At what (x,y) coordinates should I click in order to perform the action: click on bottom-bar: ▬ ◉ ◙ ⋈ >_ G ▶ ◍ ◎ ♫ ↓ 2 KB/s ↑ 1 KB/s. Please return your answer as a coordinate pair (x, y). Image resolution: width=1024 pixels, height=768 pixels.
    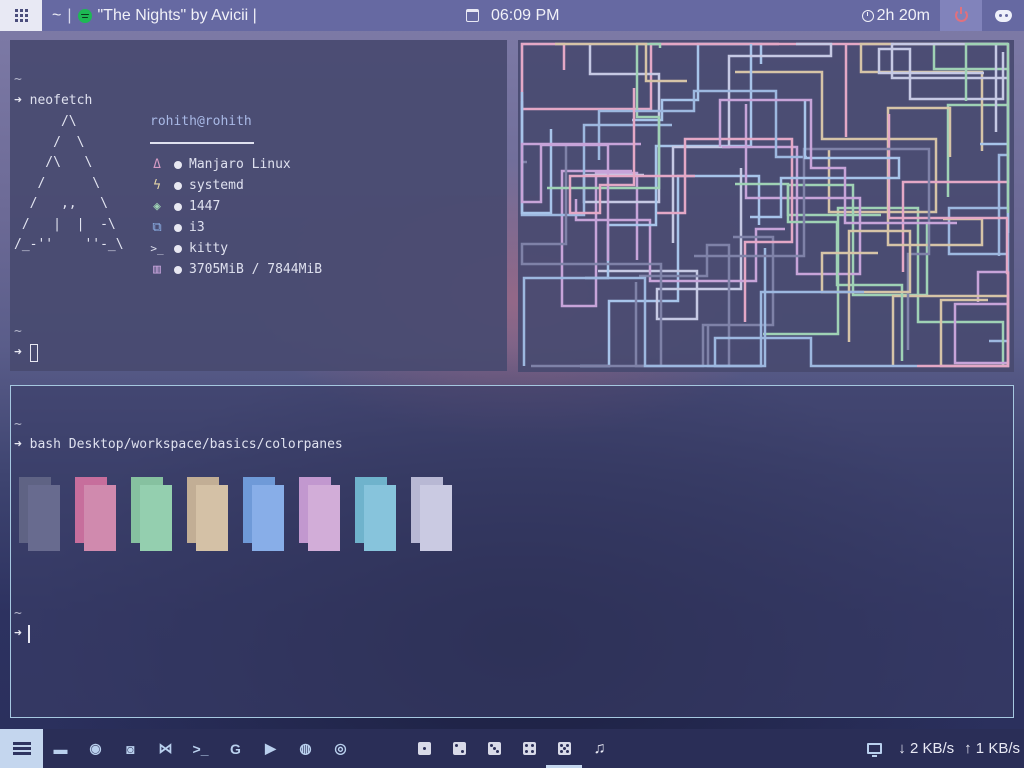
    Looking at the image, I should click on (512, 748).